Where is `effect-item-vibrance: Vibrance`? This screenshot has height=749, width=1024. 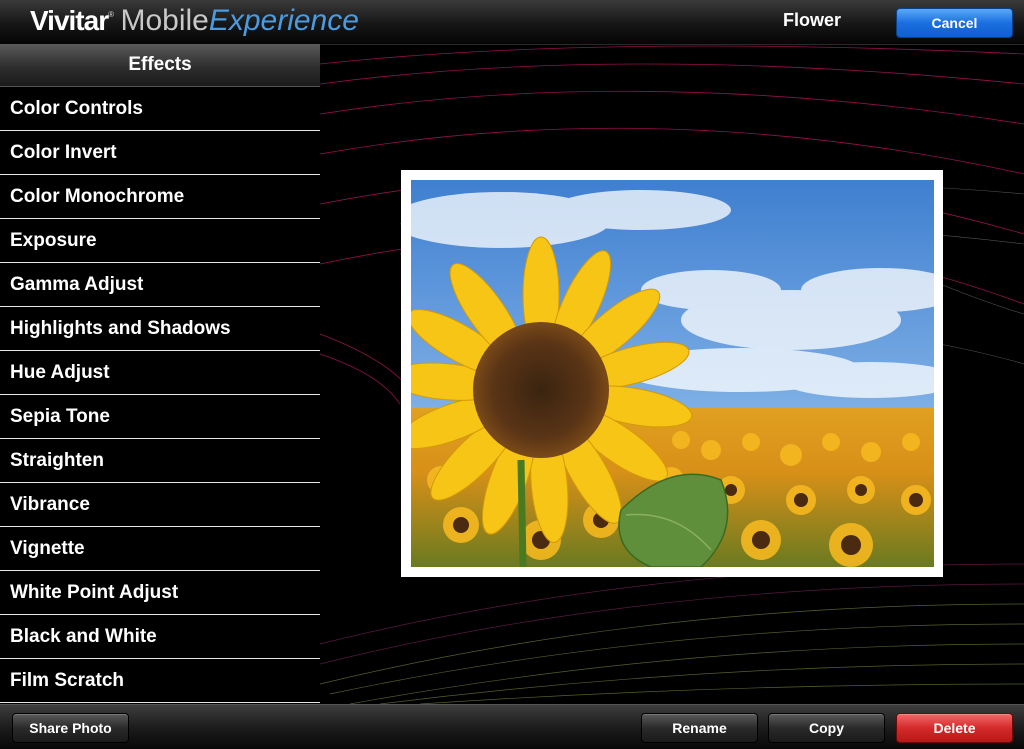
effect-item-vibrance: Vibrance is located at coordinates (160, 505).